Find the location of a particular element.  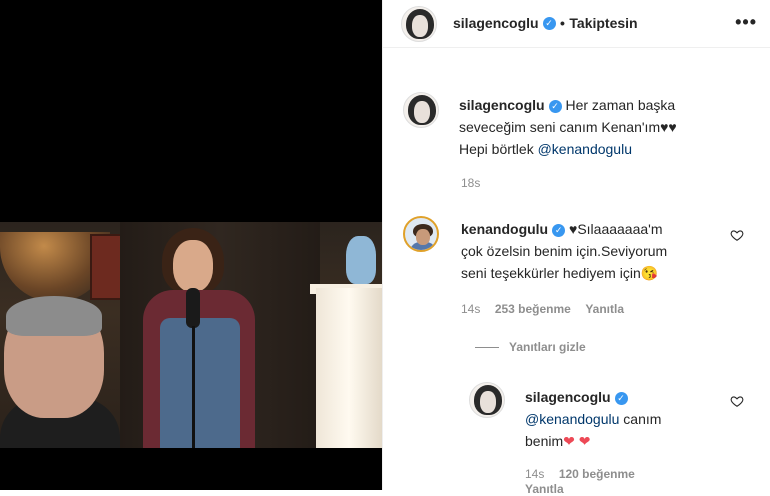

comment-meta: 14s 253 beğenme Yanıtla is located at coordinates (542, 309).